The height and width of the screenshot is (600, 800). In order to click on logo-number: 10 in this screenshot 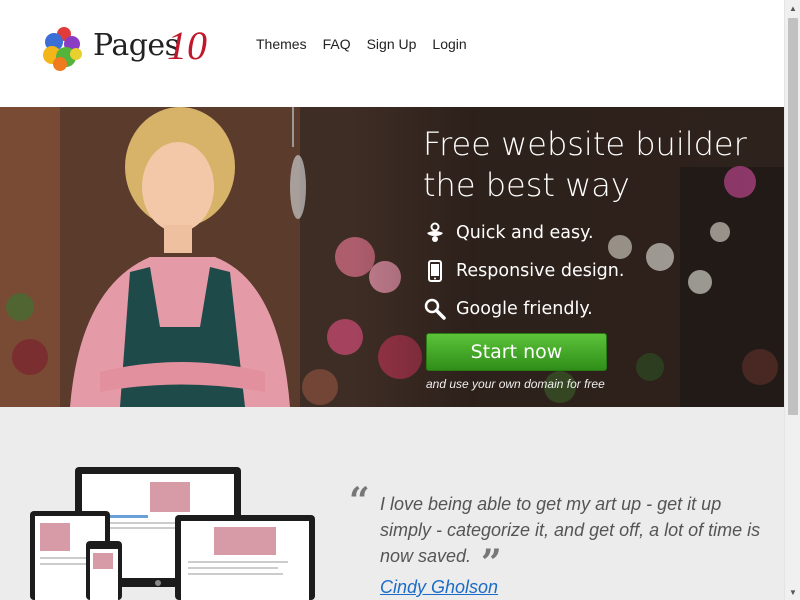, I will do `click(187, 45)`.